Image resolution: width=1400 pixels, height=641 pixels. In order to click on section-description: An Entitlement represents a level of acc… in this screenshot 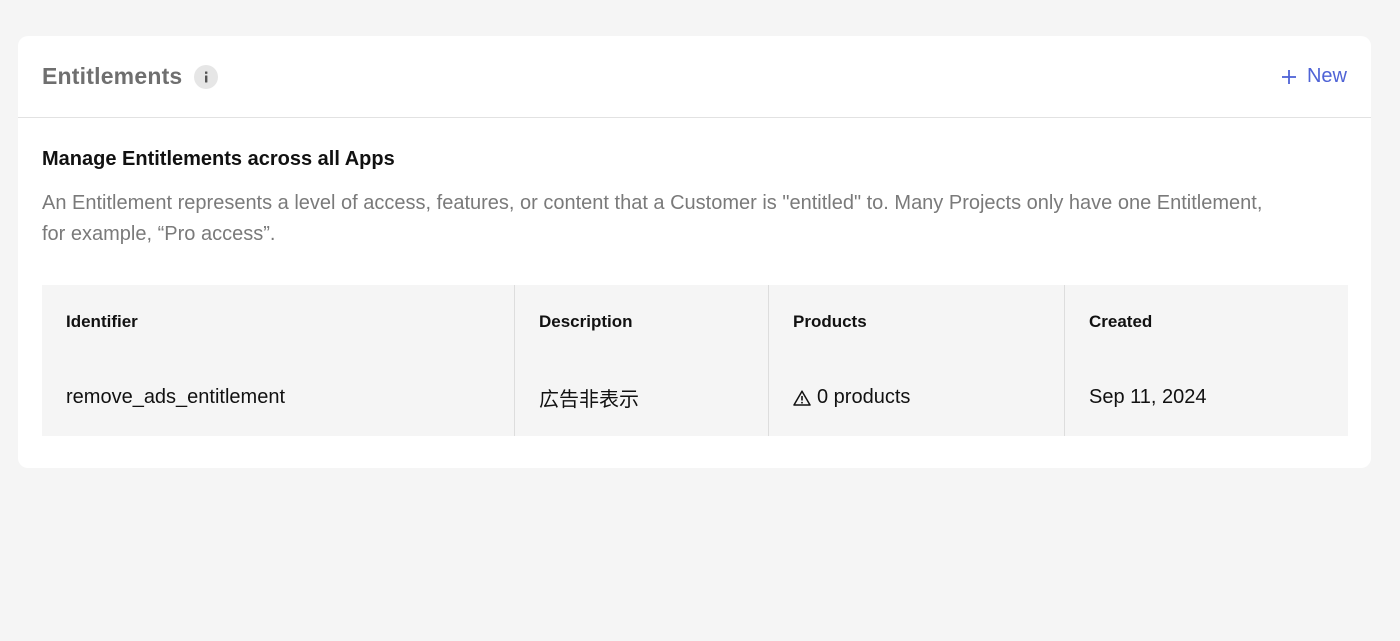, I will do `click(652, 218)`.